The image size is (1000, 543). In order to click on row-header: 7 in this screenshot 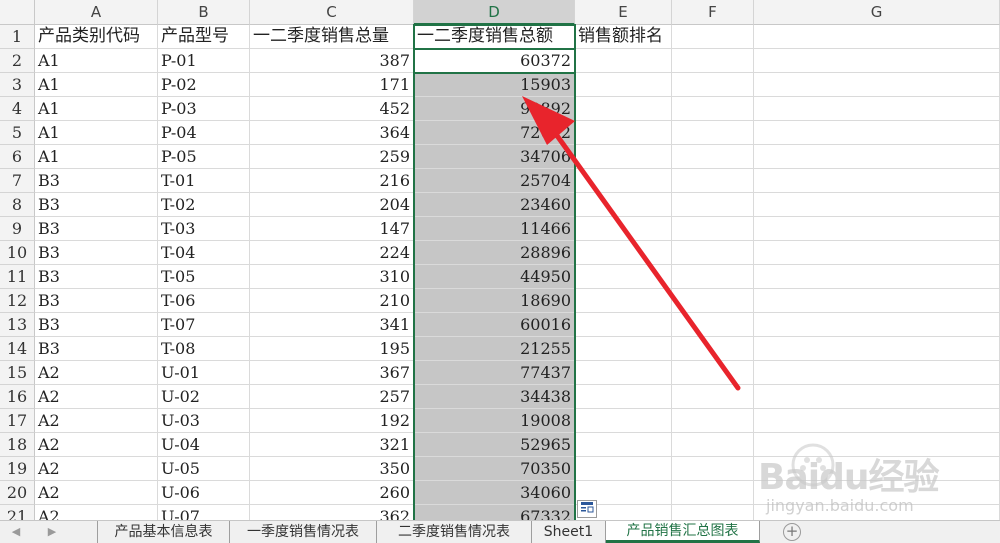, I will do `click(17, 181)`.